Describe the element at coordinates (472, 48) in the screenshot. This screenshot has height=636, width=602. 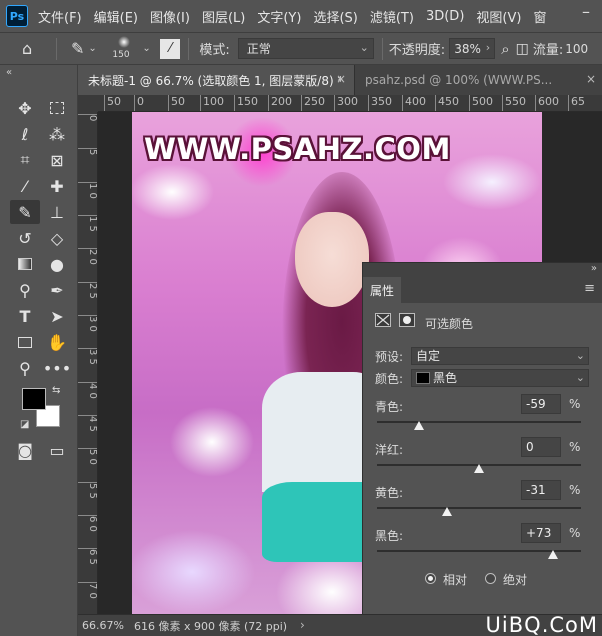
I see `opacity-field: 38% ›` at that location.